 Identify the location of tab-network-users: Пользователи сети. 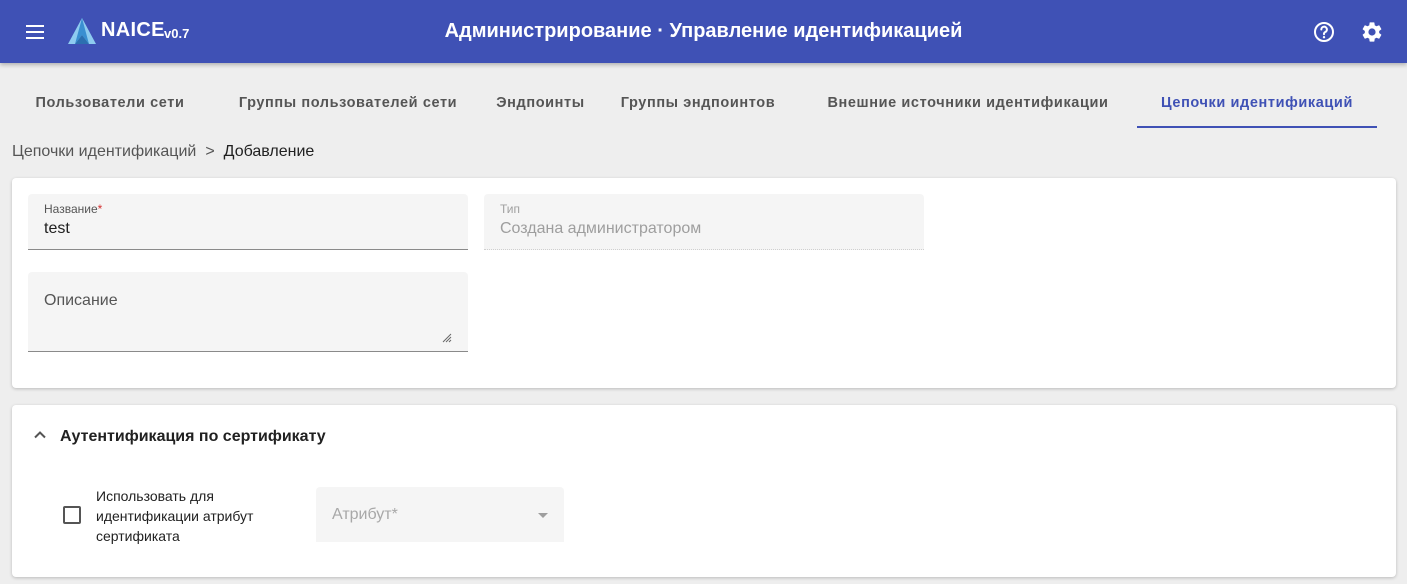
(110, 103).